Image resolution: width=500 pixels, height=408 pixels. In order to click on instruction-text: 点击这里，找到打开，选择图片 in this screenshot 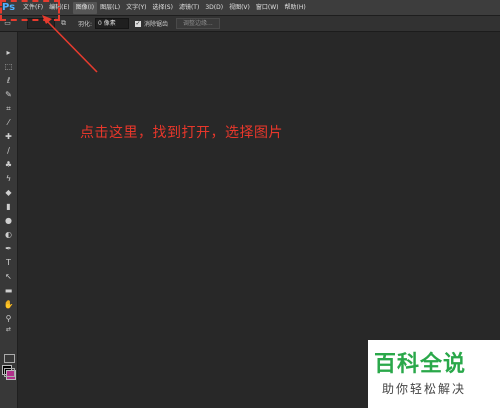, I will do `click(181, 133)`.